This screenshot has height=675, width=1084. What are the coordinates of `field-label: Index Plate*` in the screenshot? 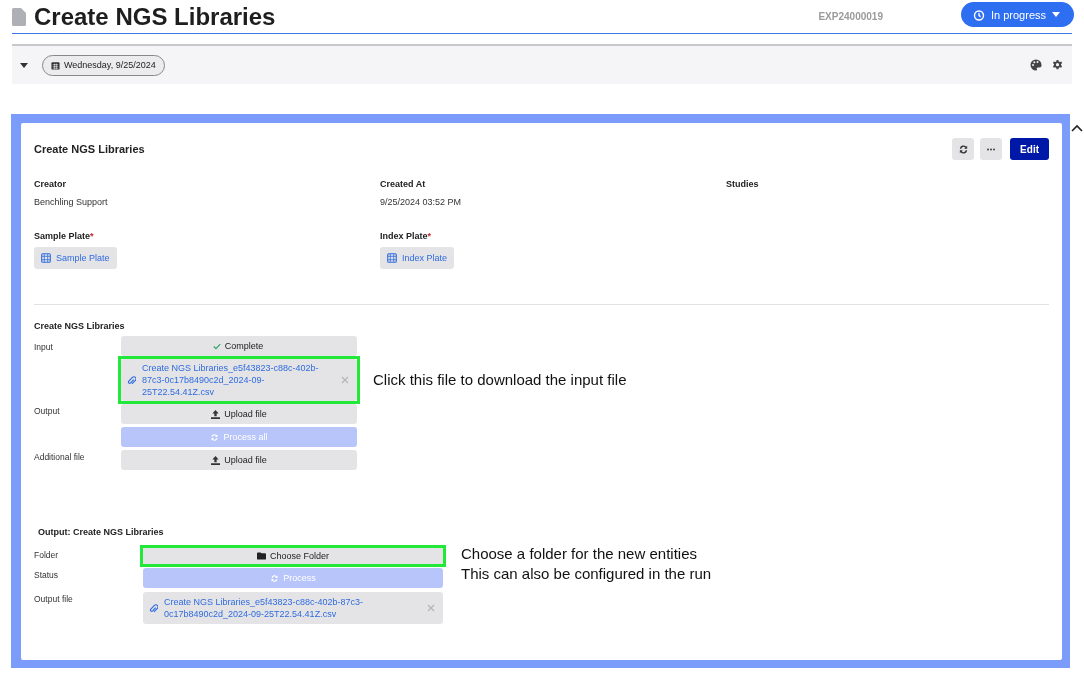 It's located at (406, 236).